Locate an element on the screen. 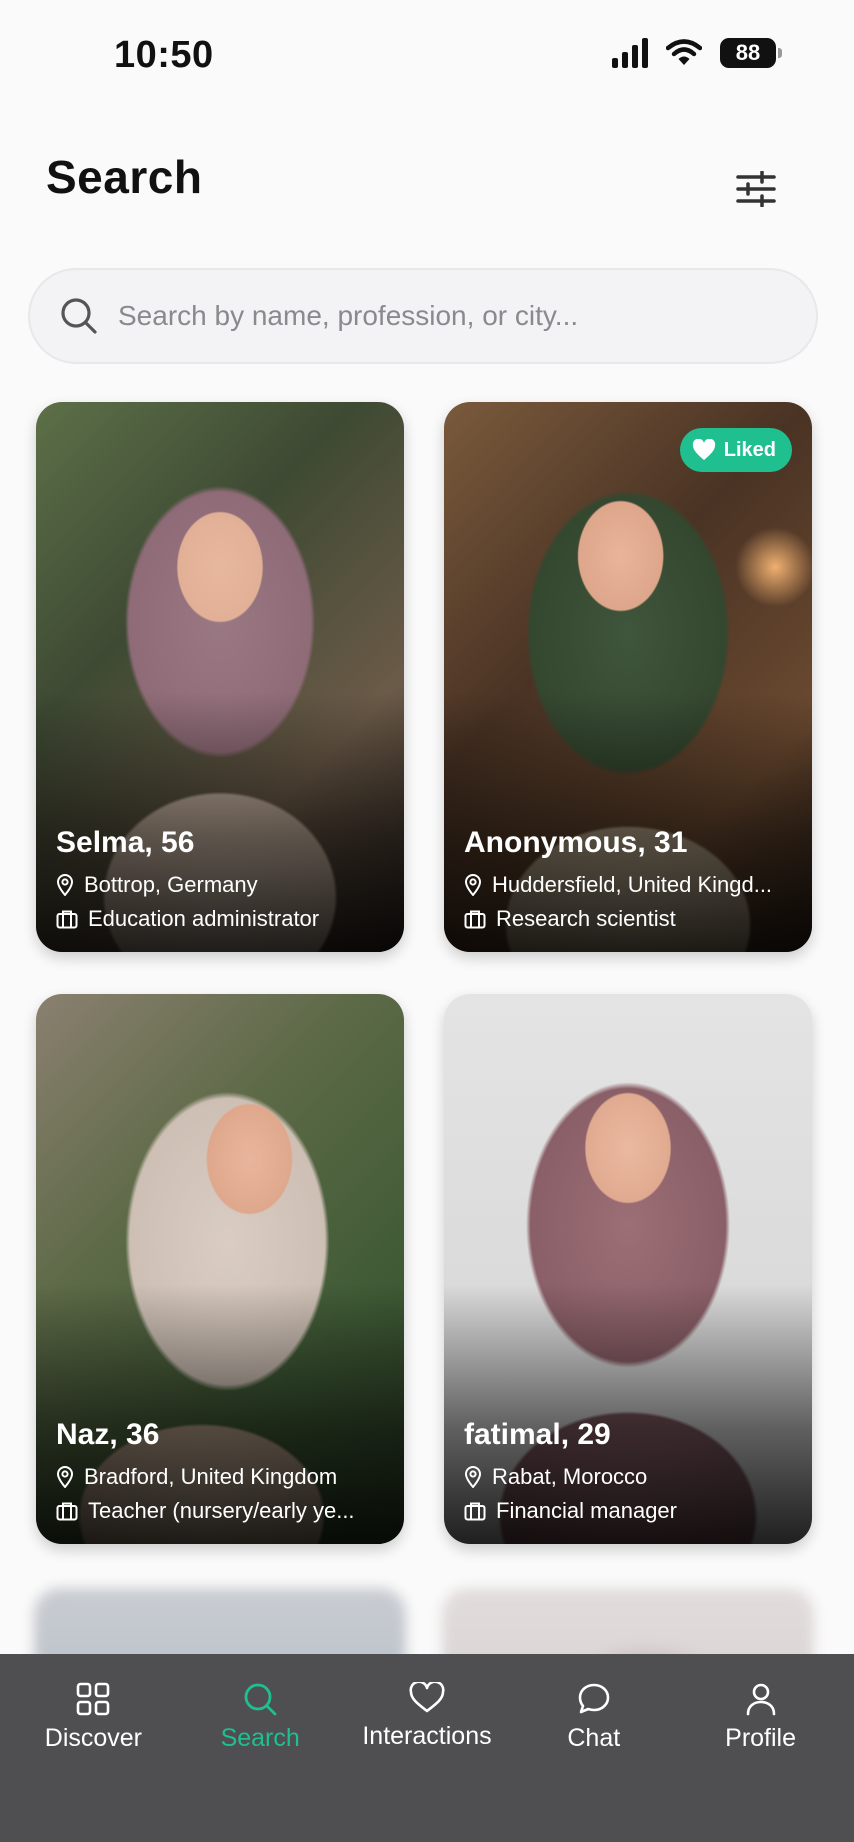 The image size is (854, 1842). profile-name: Anonymous, 31 is located at coordinates (576, 842).